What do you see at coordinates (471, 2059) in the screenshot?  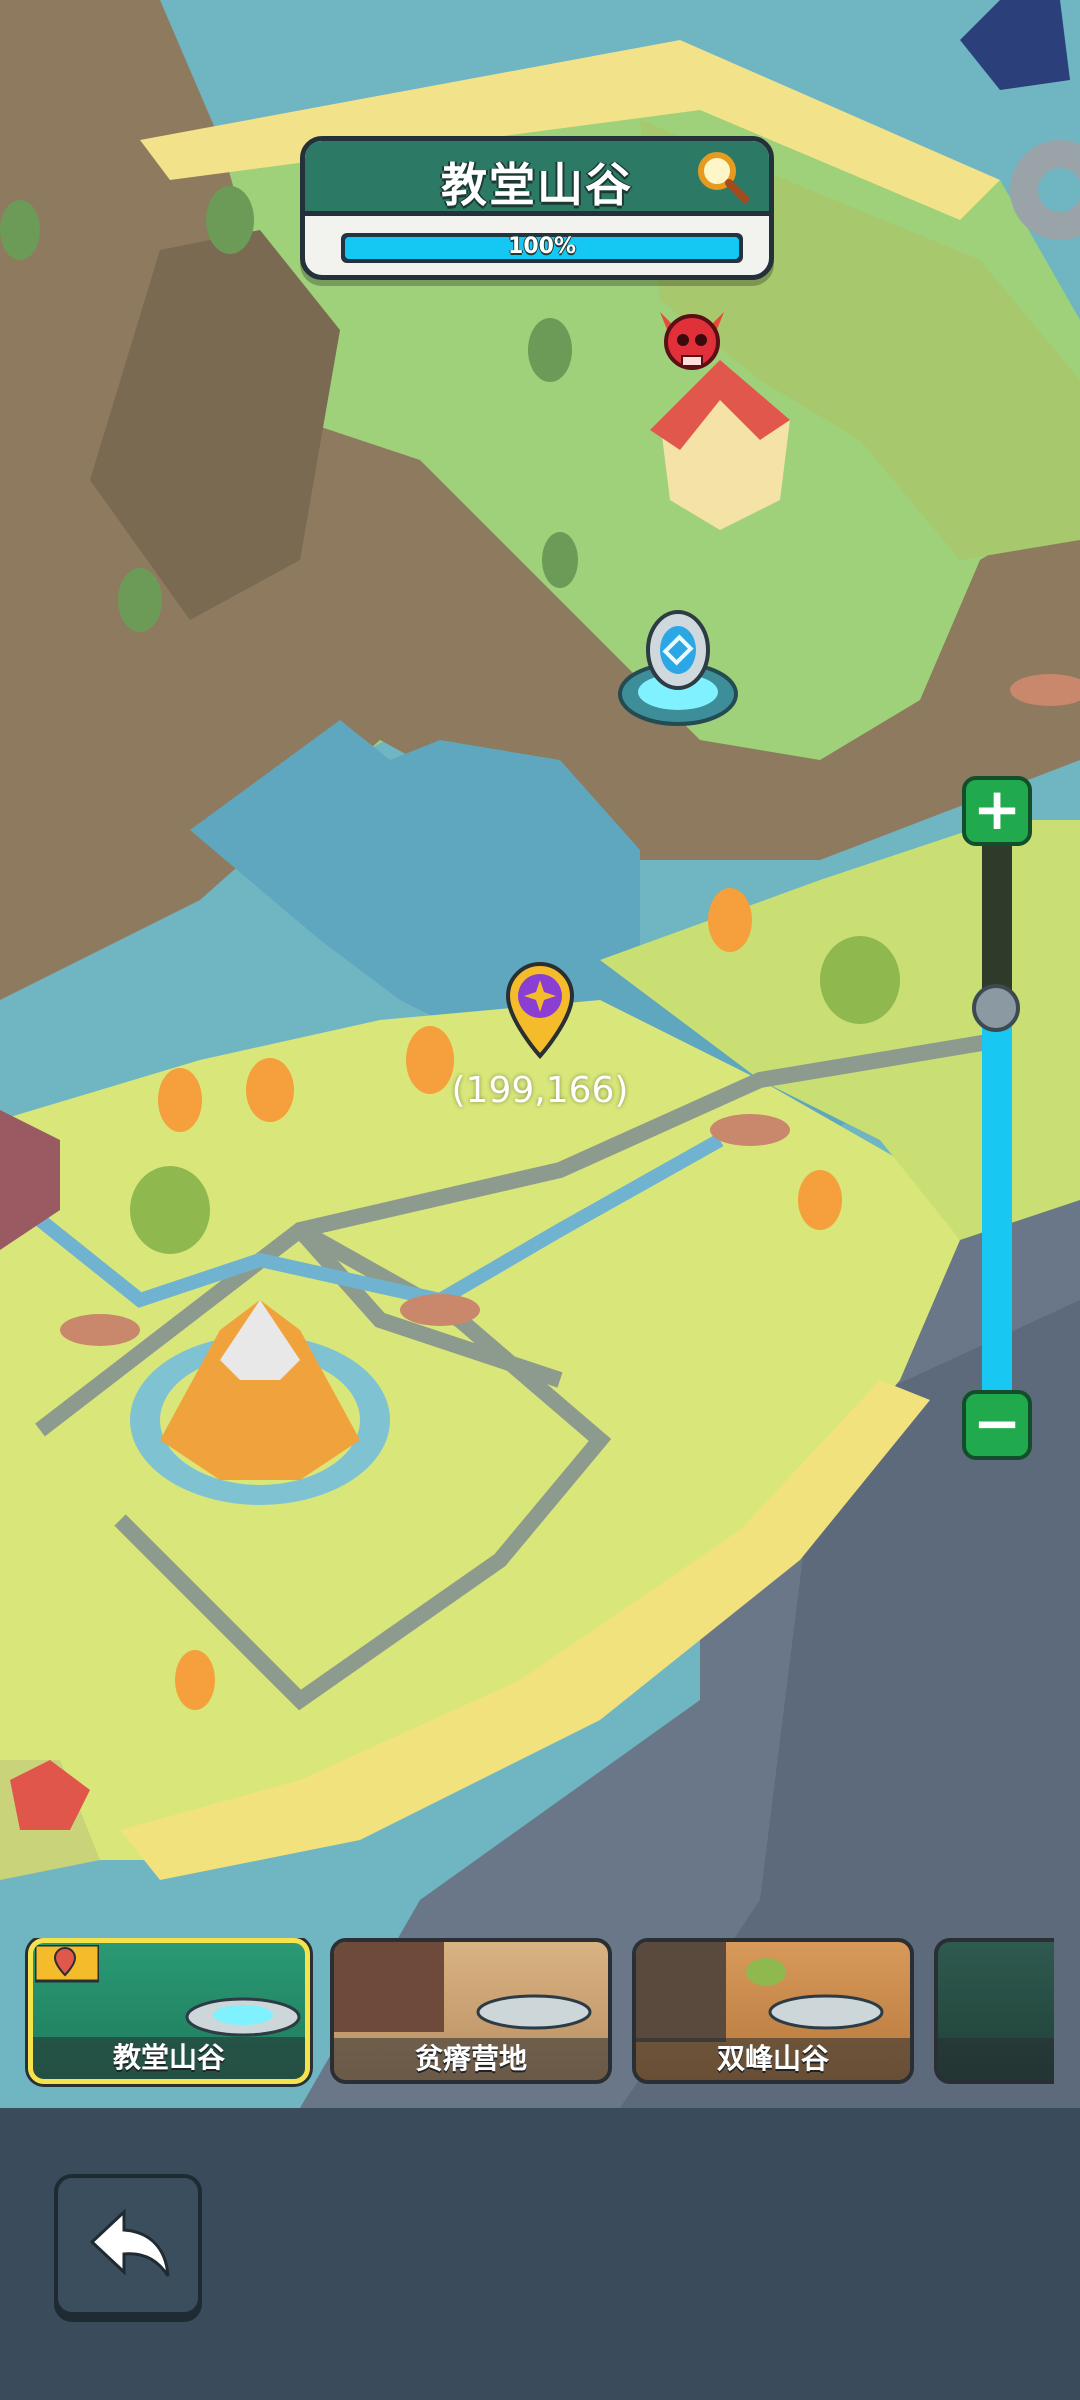 I see `region-card-label: 贫瘠营地` at bounding box center [471, 2059].